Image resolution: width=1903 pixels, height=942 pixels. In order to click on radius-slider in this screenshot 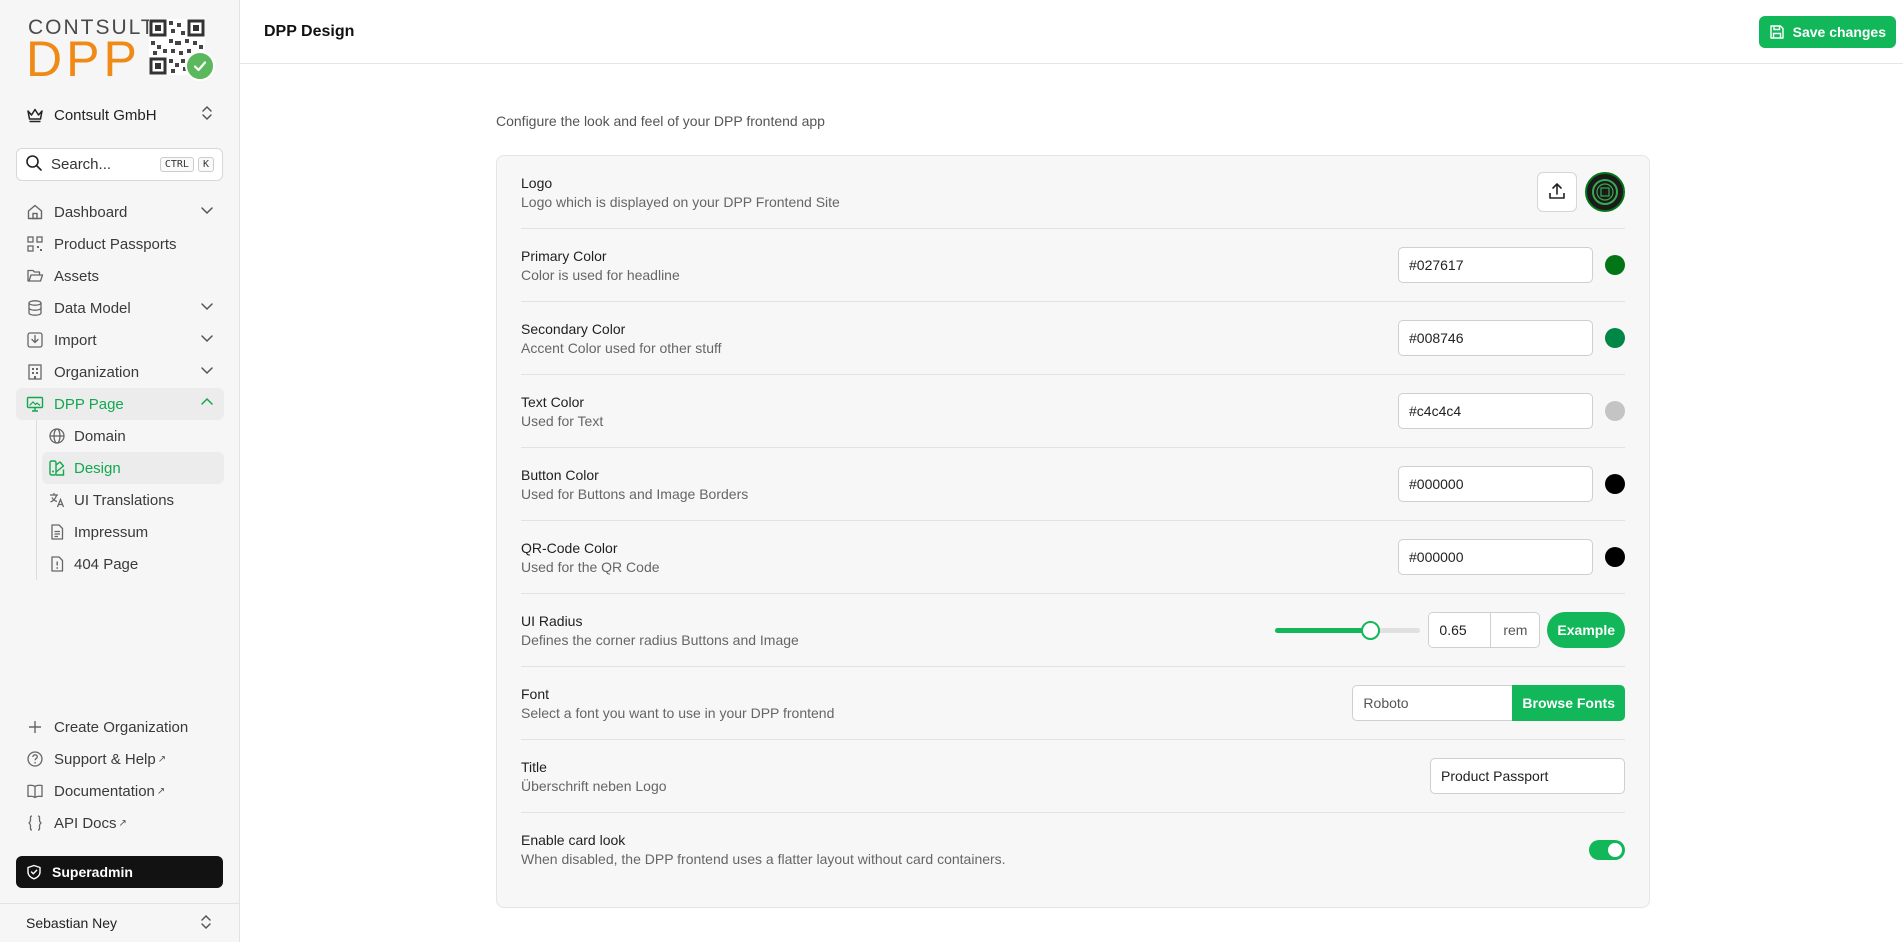, I will do `click(1348, 630)`.